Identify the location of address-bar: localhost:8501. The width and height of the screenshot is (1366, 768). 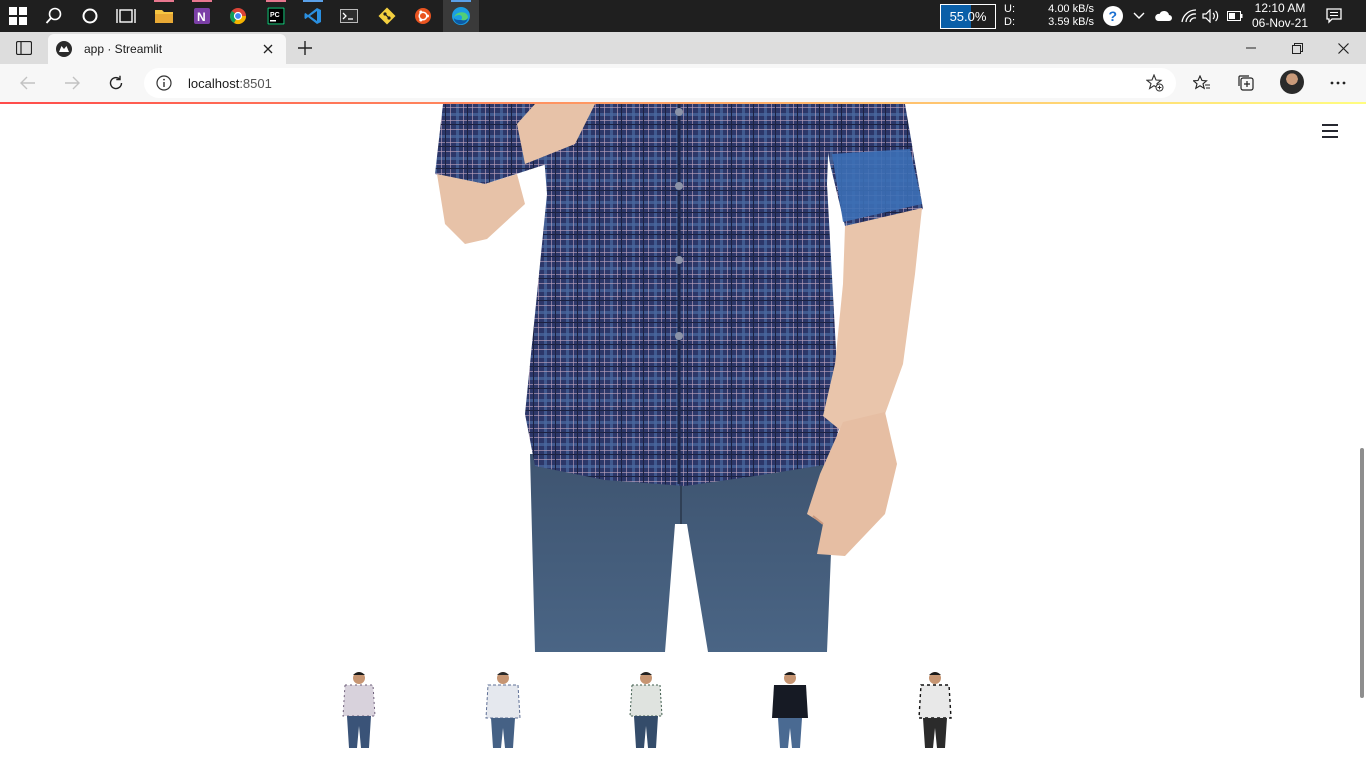
(660, 83).